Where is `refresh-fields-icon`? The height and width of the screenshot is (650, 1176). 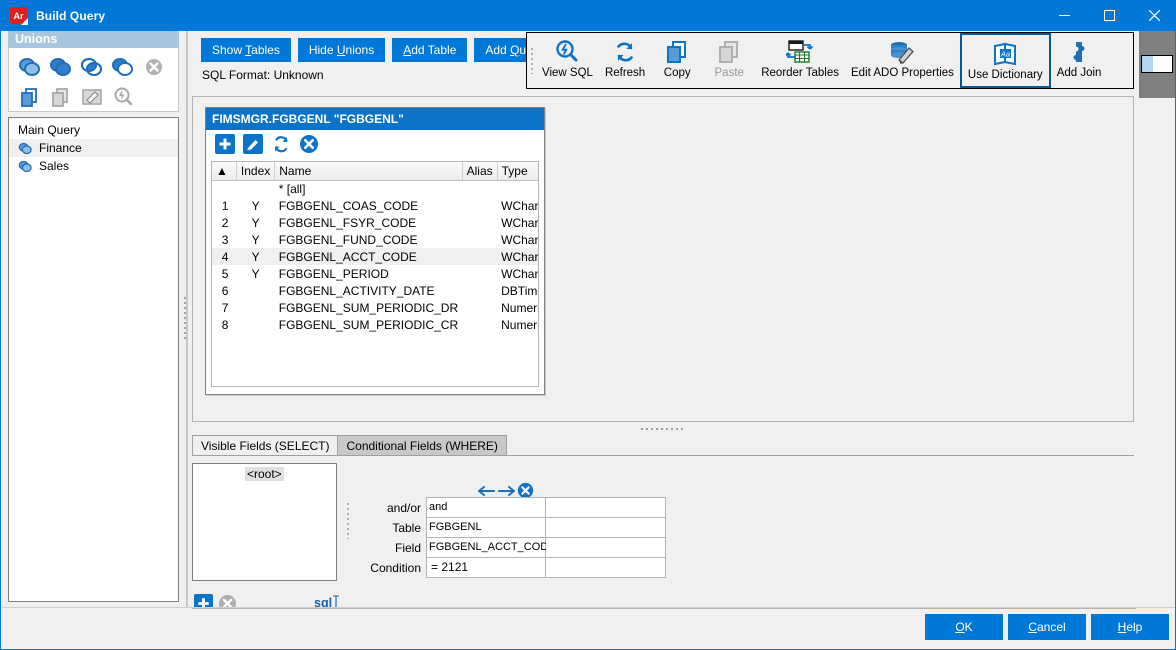 refresh-fields-icon is located at coordinates (281, 144).